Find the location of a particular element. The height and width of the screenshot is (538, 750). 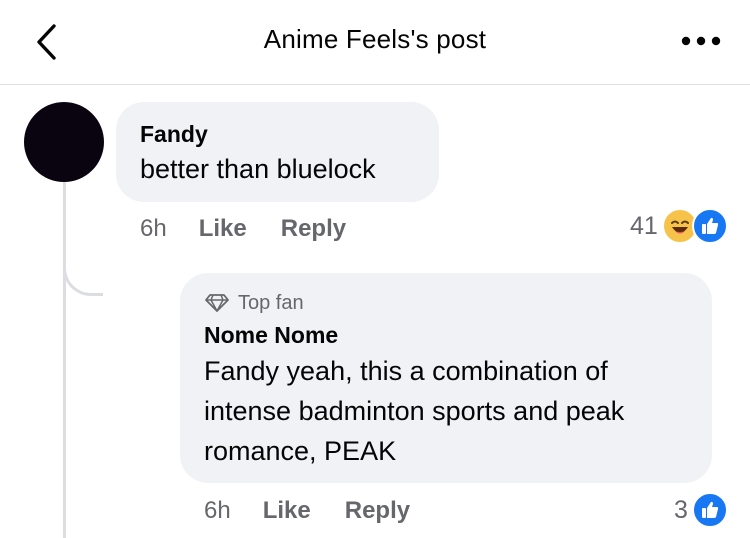

reaction-summary: 3 is located at coordinates (701, 510).